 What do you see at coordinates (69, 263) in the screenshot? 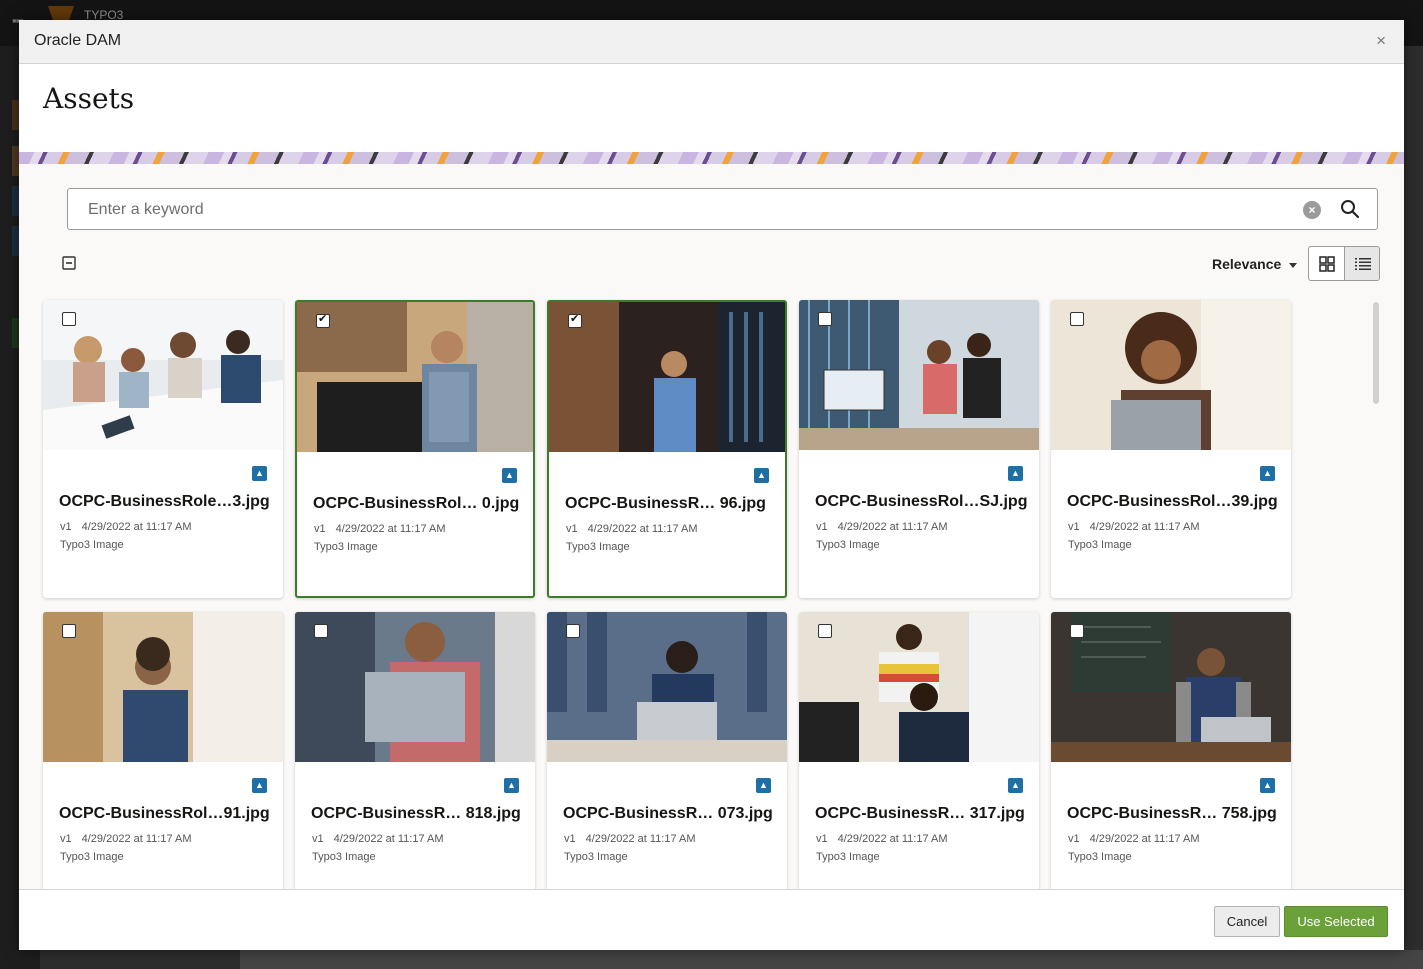
I see `collapse-all-icon` at bounding box center [69, 263].